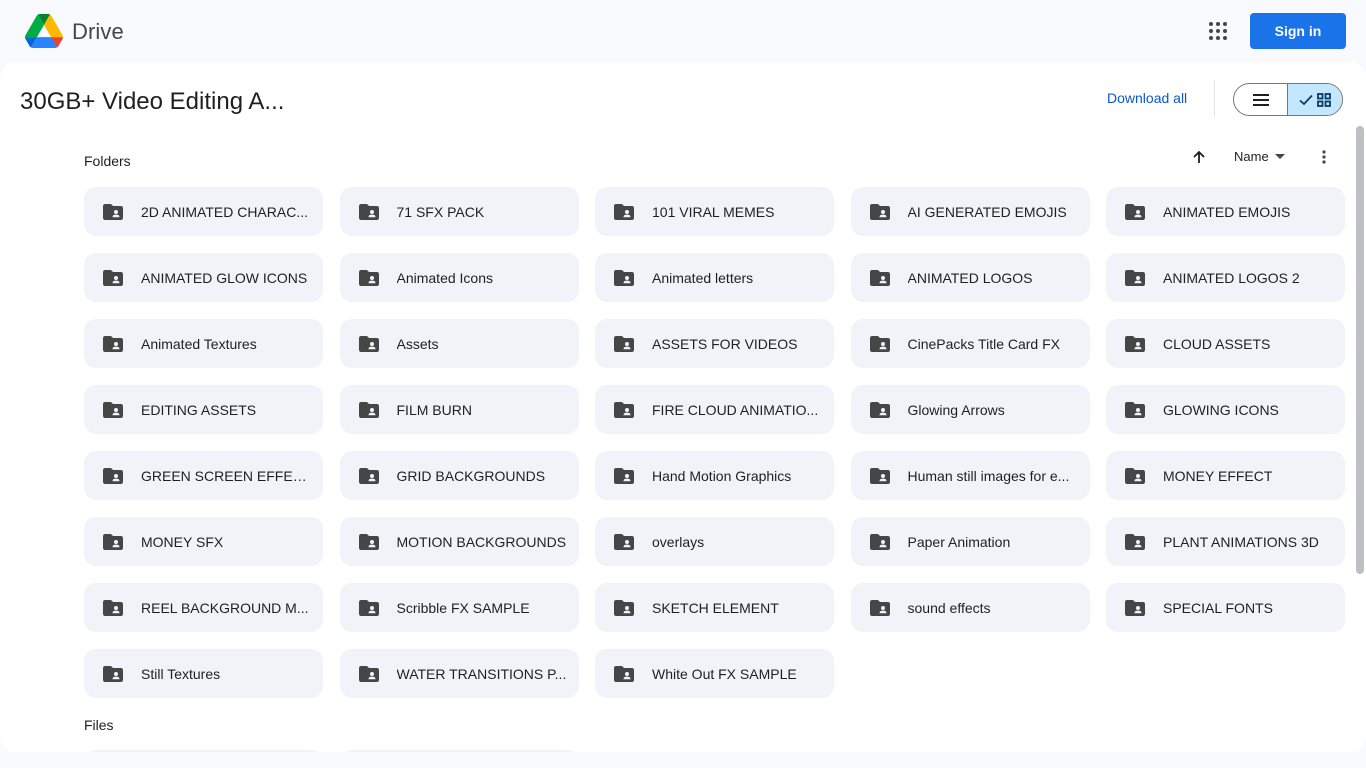 The width and height of the screenshot is (1366, 768). I want to click on sort-by-name-dropdown: Name, so click(1259, 156).